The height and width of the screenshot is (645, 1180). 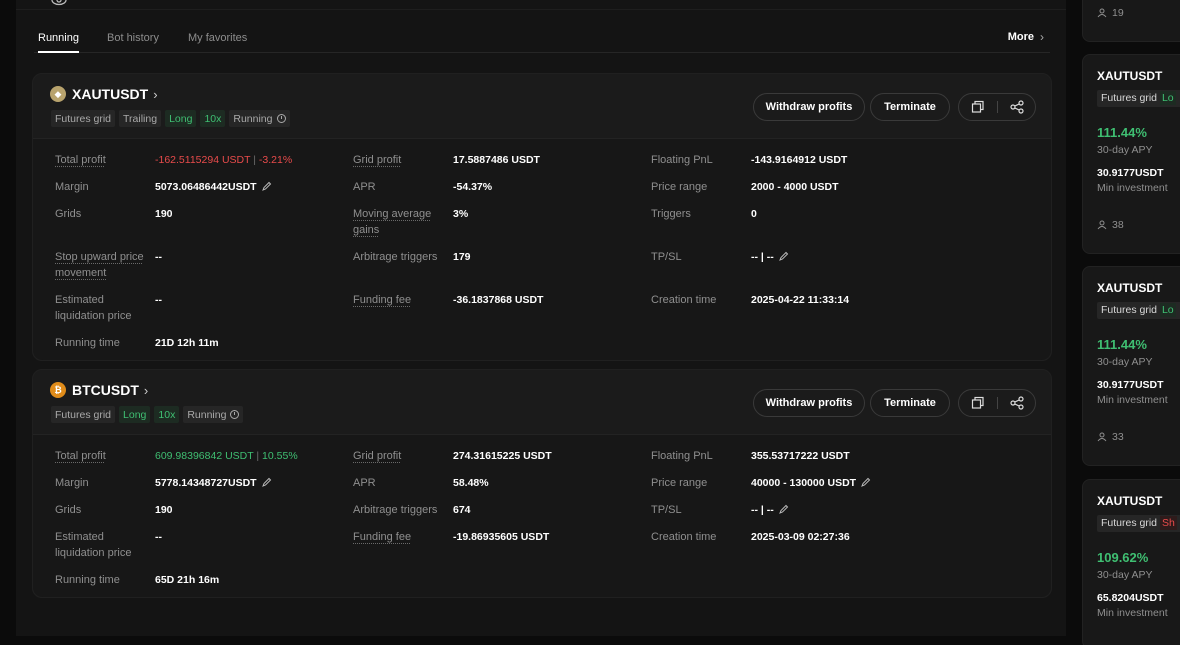 I want to click on floating-pnl-value: 355.53717222 USDT, so click(x=800, y=456).